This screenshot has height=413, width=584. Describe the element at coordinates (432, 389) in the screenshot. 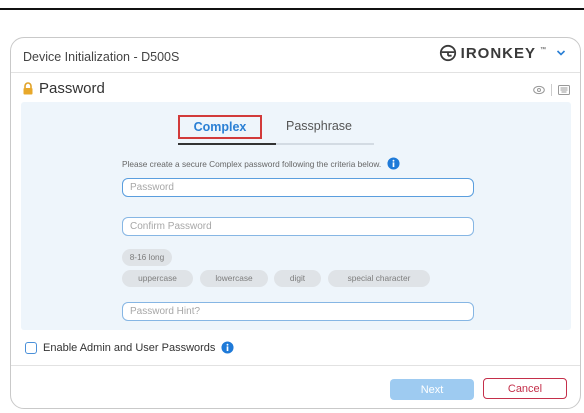

I see `next-button: Next` at that location.